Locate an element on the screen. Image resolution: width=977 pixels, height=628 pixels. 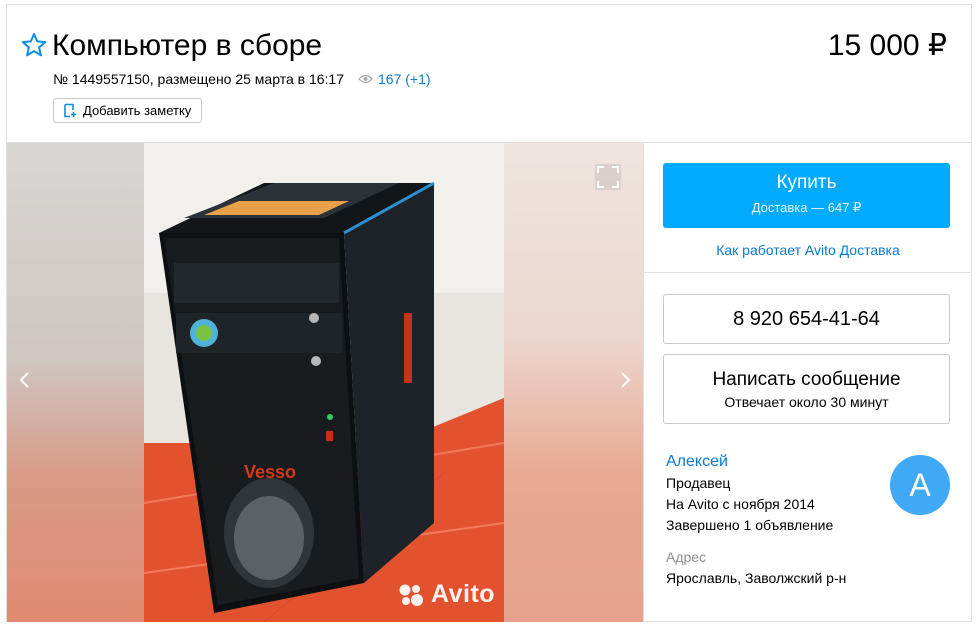
favorite-star-icon is located at coordinates (34, 45).